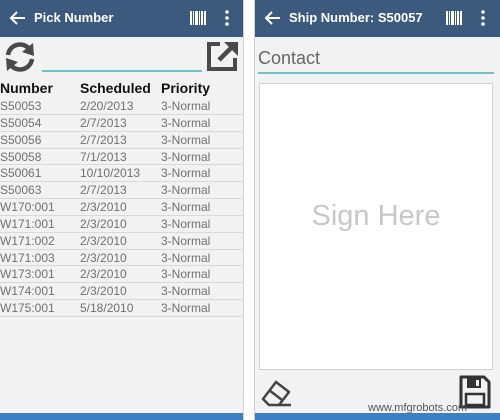 The image size is (500, 420). What do you see at coordinates (27, 291) in the screenshot?
I see `cell-number: W174:001` at bounding box center [27, 291].